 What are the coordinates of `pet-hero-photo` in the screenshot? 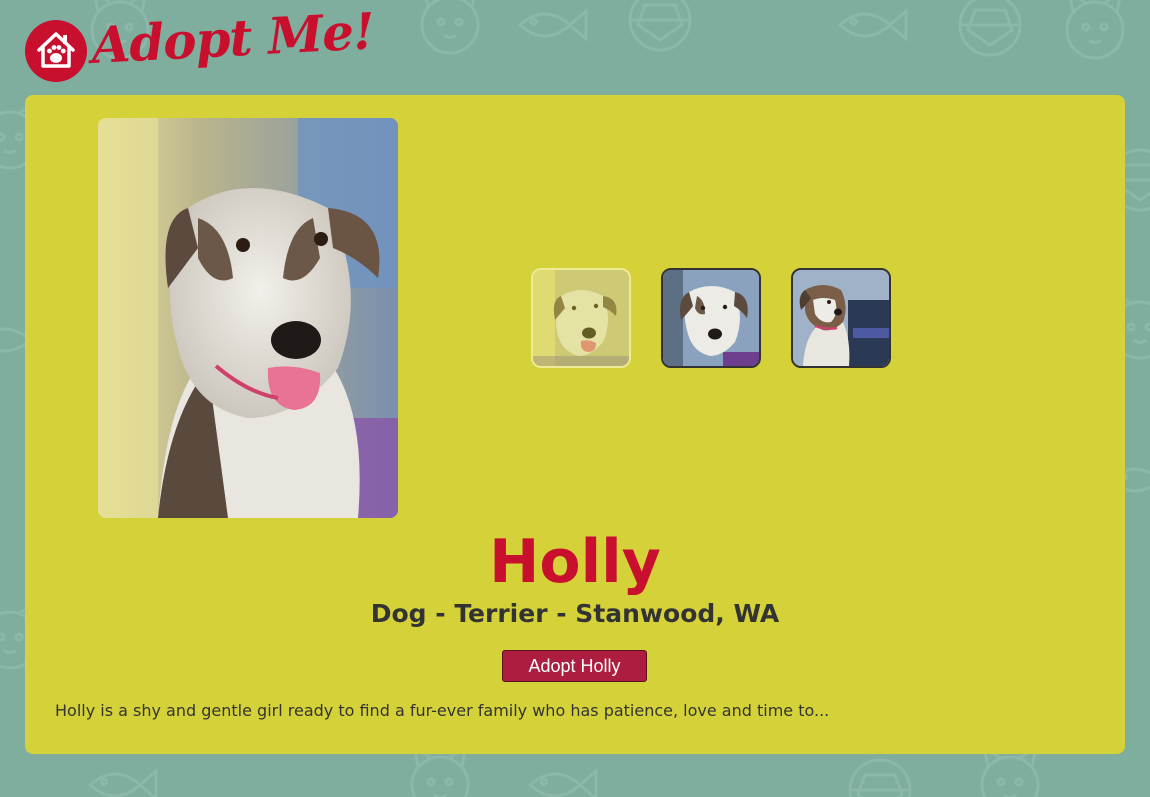 It's located at (248, 318).